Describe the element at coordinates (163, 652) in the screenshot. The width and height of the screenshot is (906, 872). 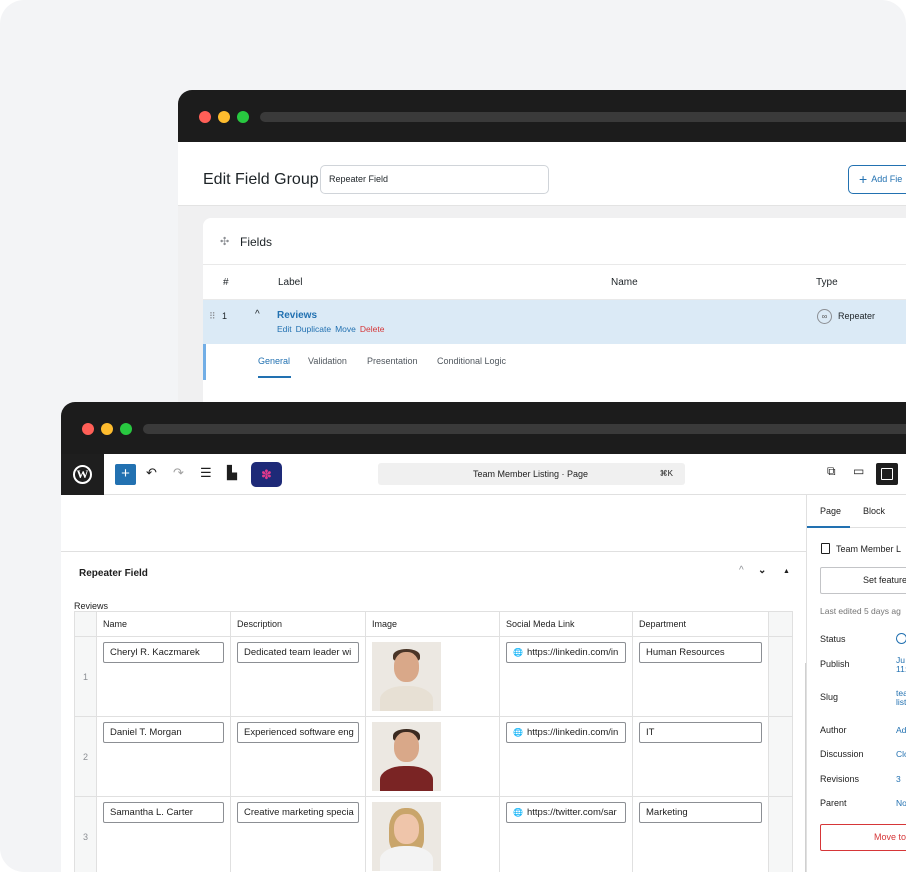
I see `name-input: Cheryl R. Kaczmarek` at that location.